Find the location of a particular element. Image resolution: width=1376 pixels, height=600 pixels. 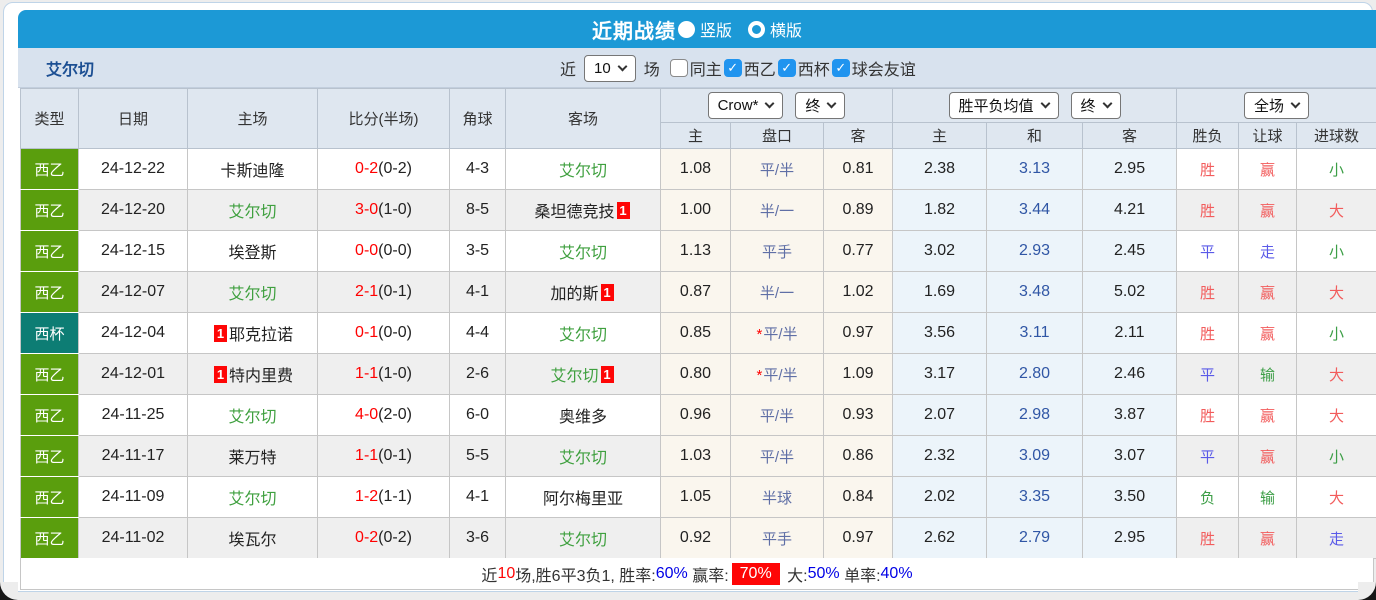

match-date: 24-12-22 is located at coordinates (133, 169).